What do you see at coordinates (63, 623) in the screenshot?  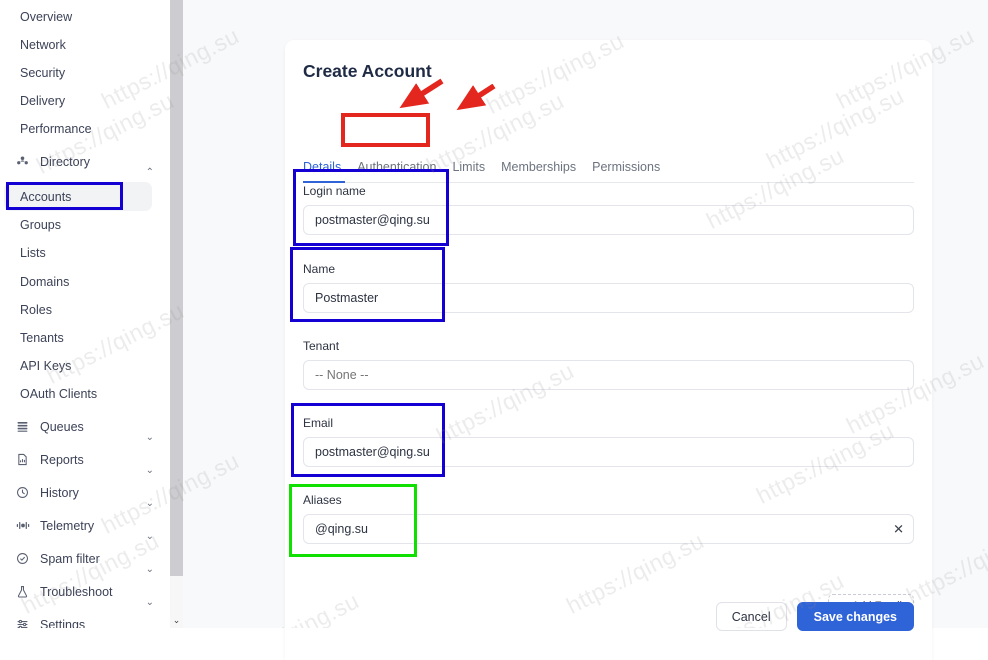 I see `sidebar-item-label: Settings` at bounding box center [63, 623].